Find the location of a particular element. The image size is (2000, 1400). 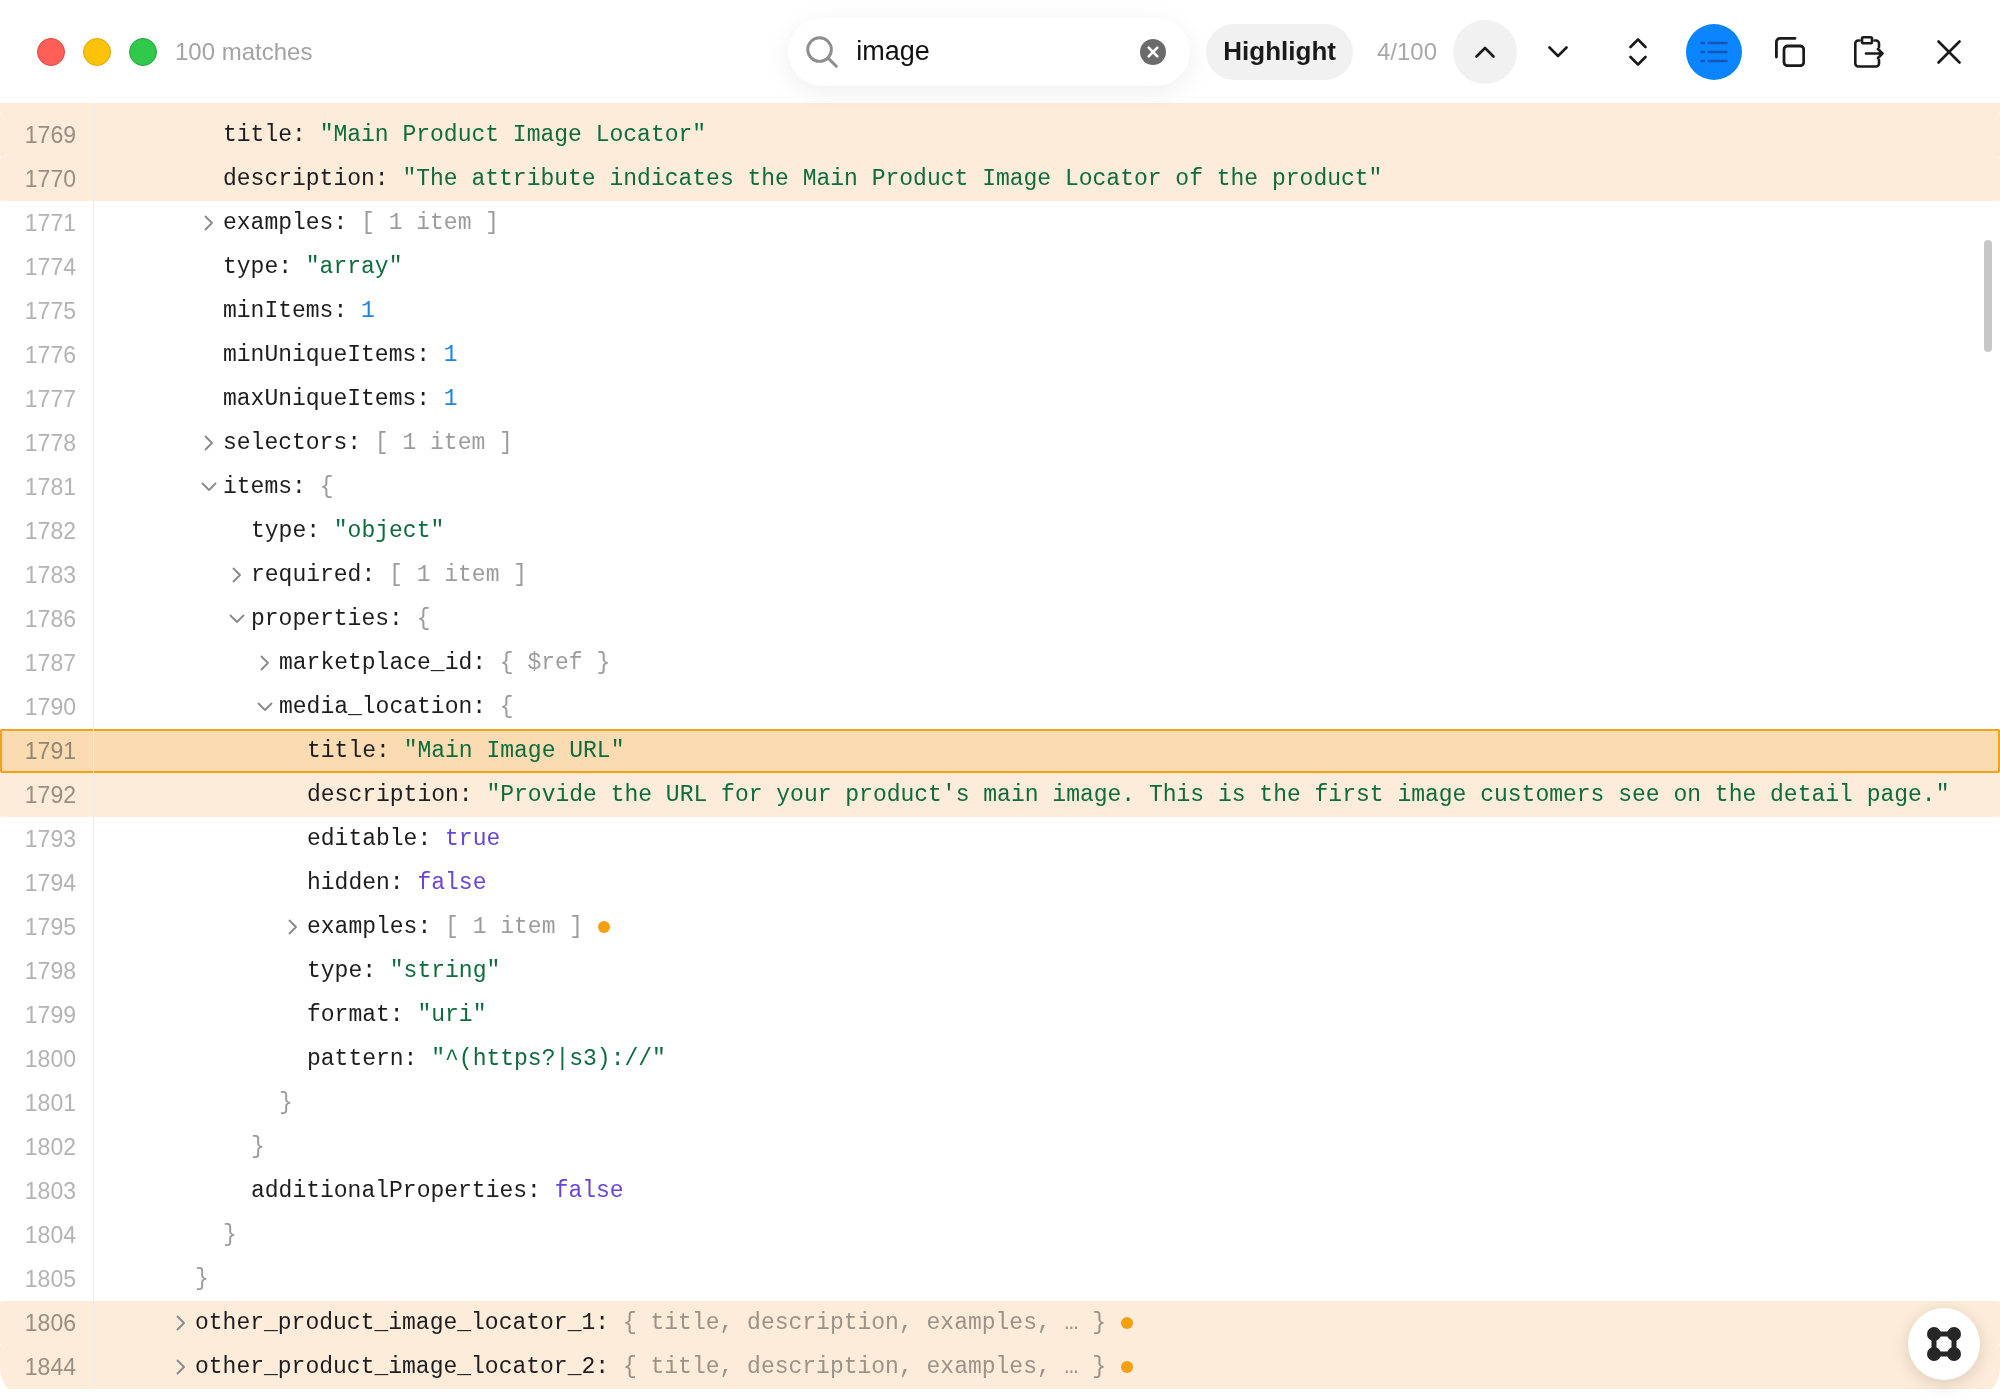

match-count: 100 matches is located at coordinates (244, 51).